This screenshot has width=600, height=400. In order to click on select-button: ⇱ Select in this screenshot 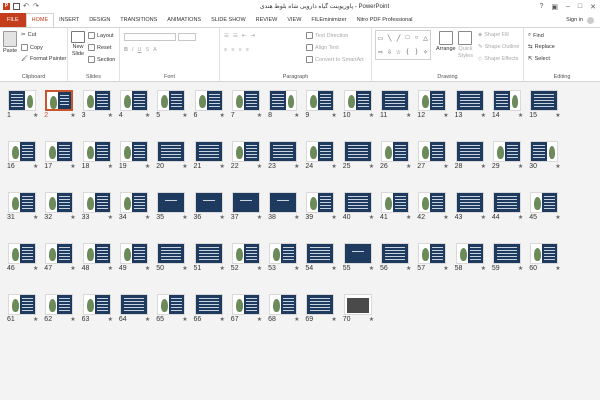, I will do `click(539, 59)`.